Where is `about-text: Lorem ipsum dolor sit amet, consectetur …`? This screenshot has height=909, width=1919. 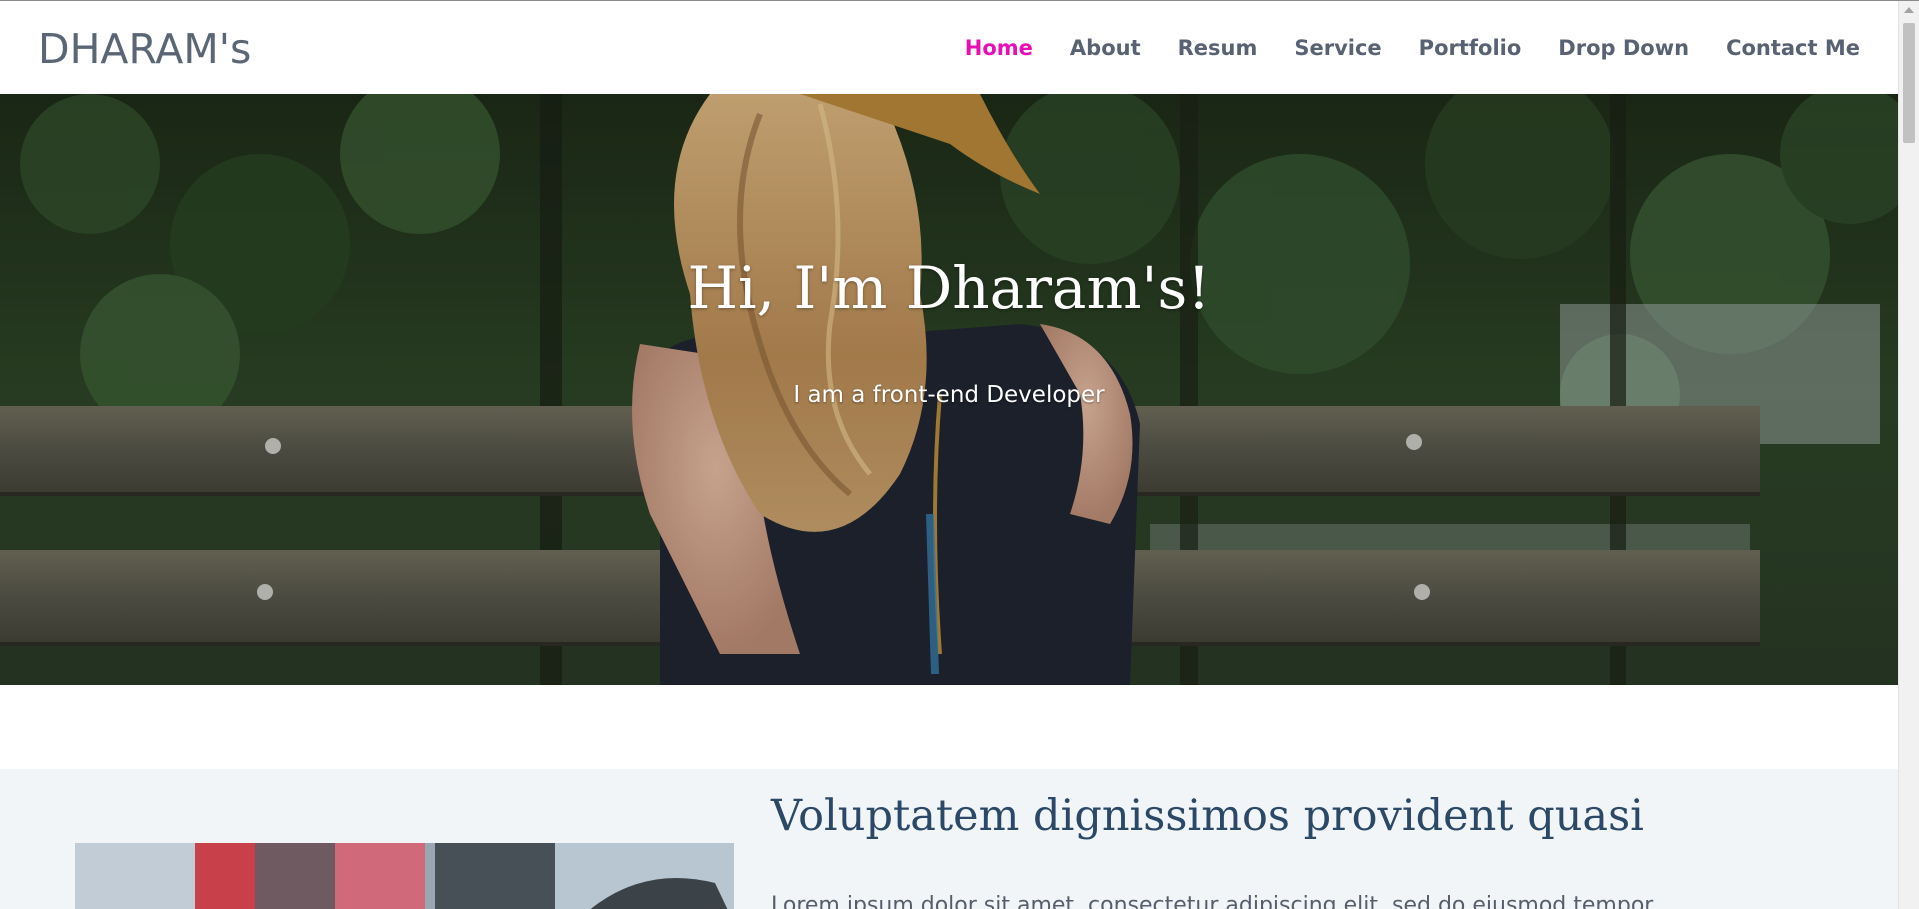 about-text: Lorem ipsum dolor sit amet, consectetur … is located at coordinates (1212, 901).